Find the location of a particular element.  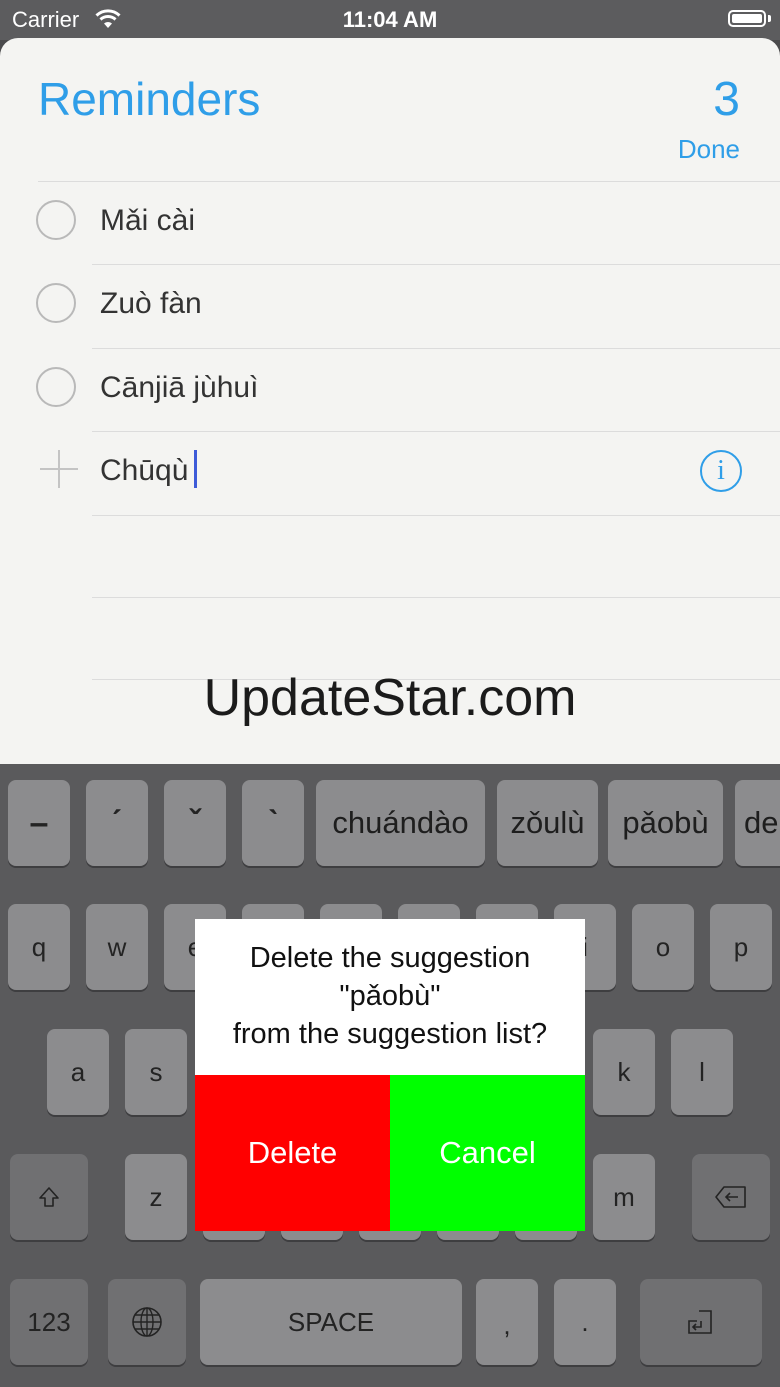

backspace-icon is located at coordinates (730, 1197).